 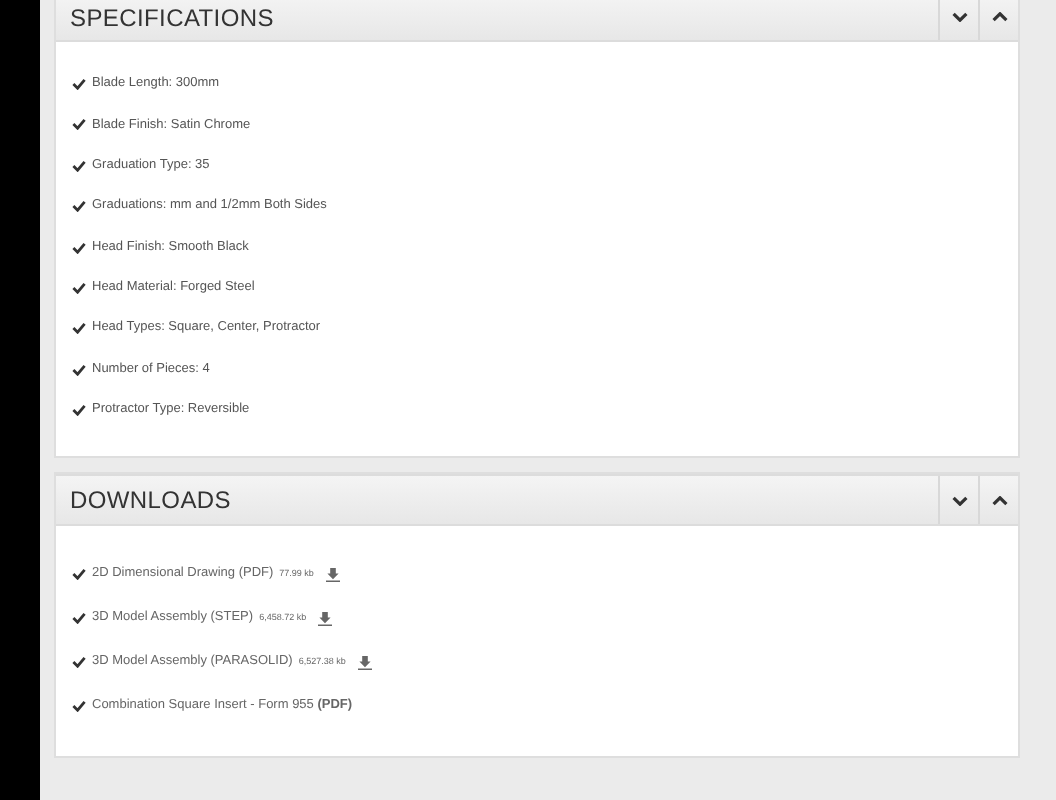 I want to click on panel-title: SPECIFICATIONS, so click(x=171, y=18).